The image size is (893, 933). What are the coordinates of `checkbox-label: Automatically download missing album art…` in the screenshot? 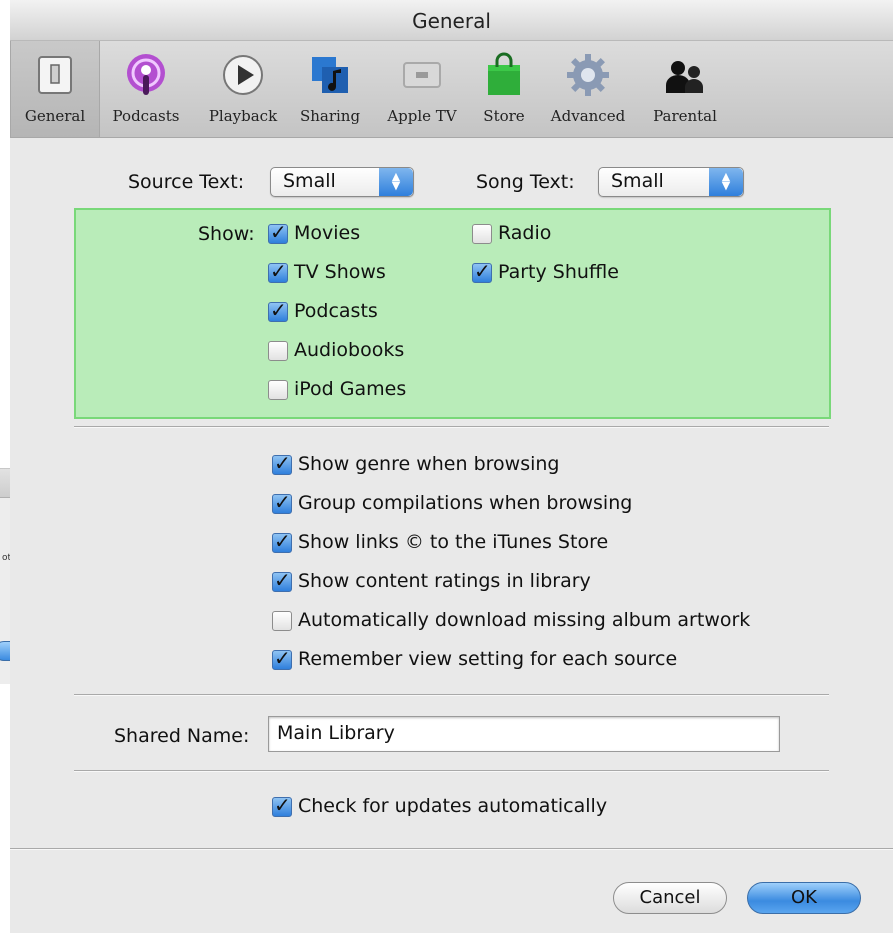 It's located at (524, 620).